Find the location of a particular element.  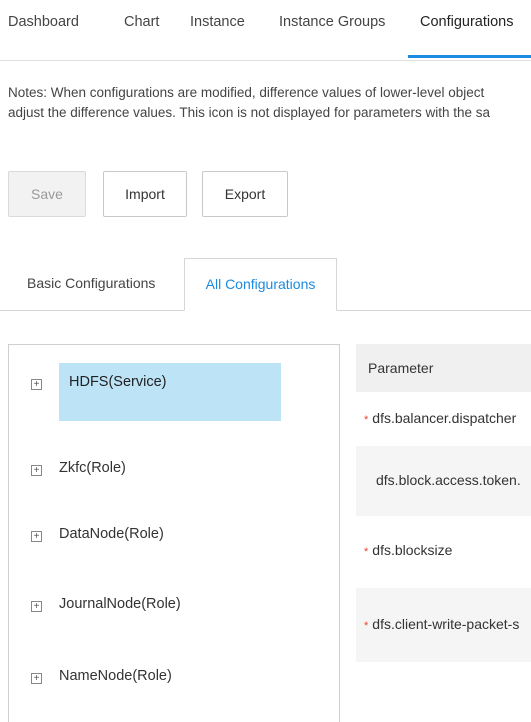

parameter-name: dfs.blocksize is located at coordinates (412, 550).